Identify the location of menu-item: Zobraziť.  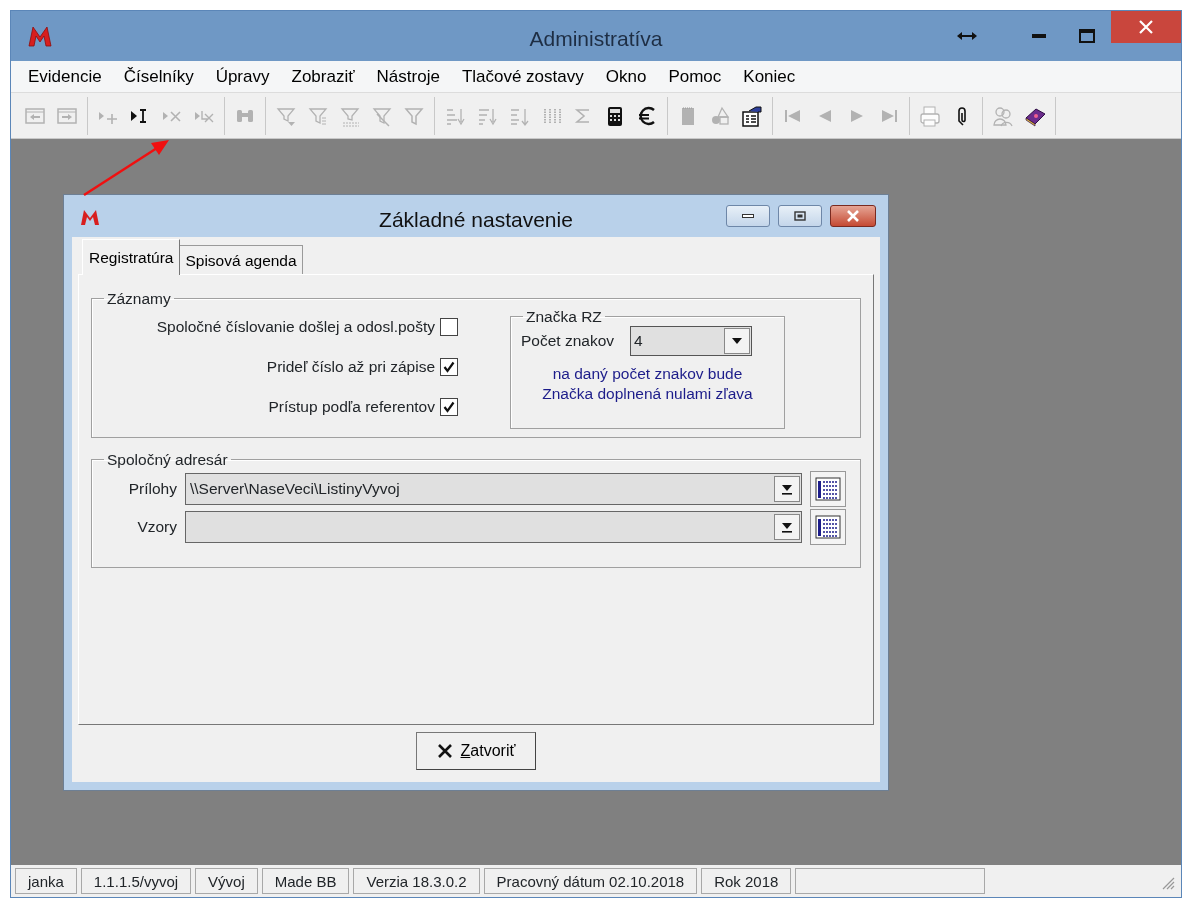
(323, 76).